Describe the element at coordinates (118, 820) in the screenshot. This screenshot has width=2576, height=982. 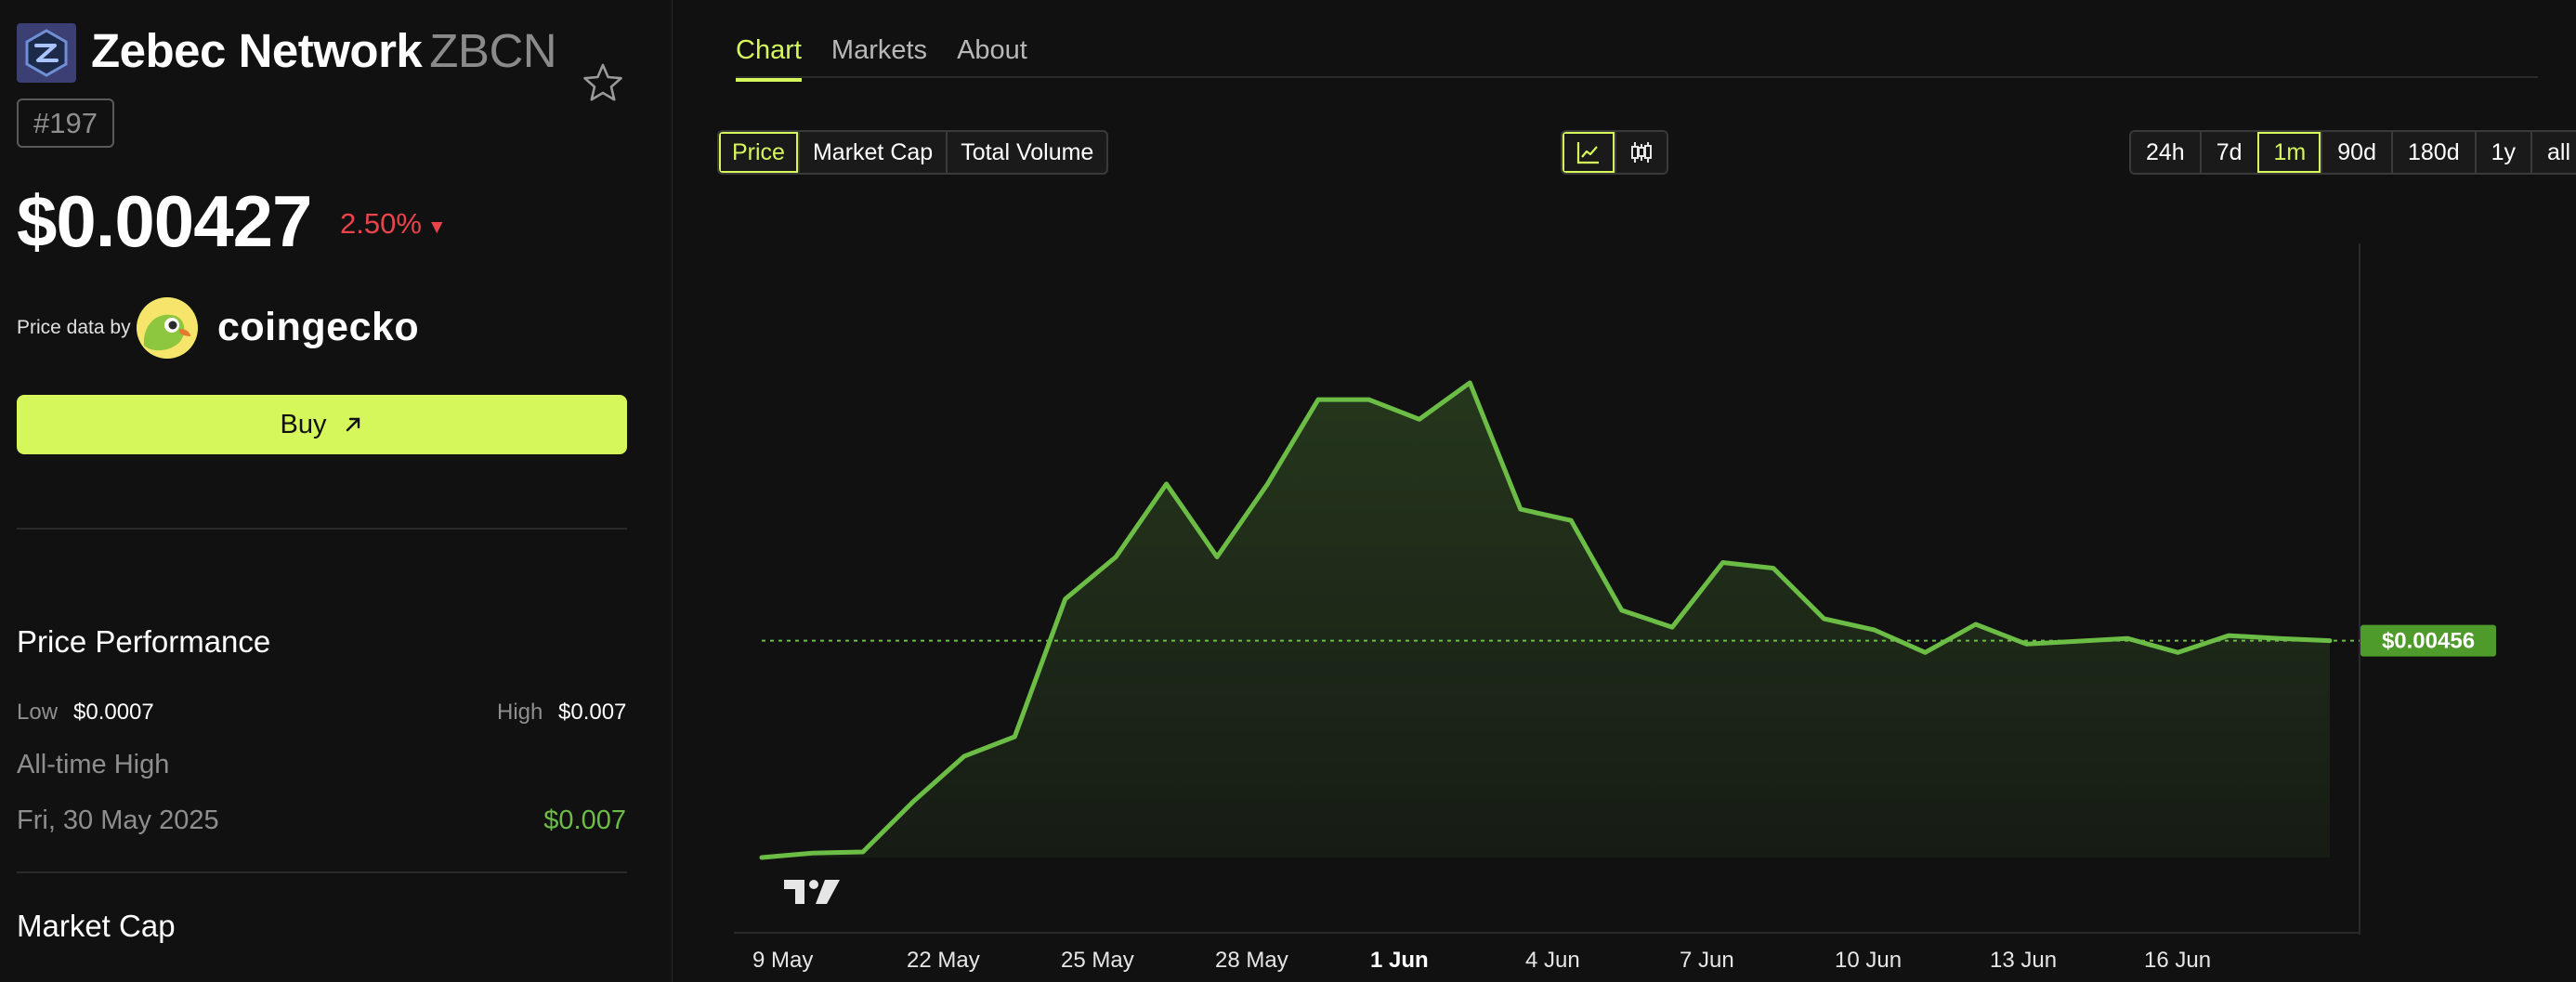
I see `all-time-high-date: Fri, 30 May 2025` at that location.